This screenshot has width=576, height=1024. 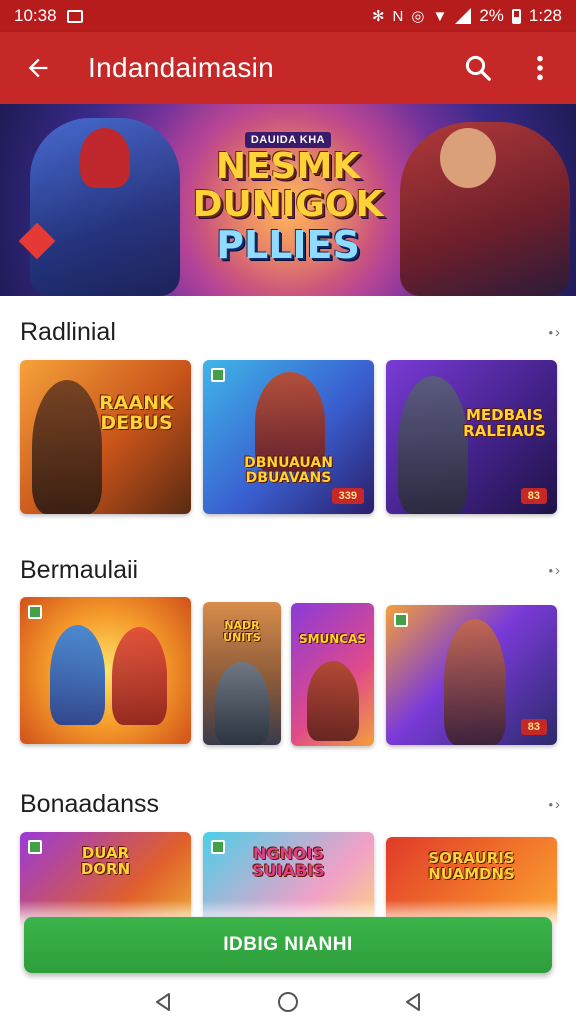 I want to click on hero-logo: DAUIDA KHA NESMK DUNIGOK PLLIES, so click(x=288, y=198).